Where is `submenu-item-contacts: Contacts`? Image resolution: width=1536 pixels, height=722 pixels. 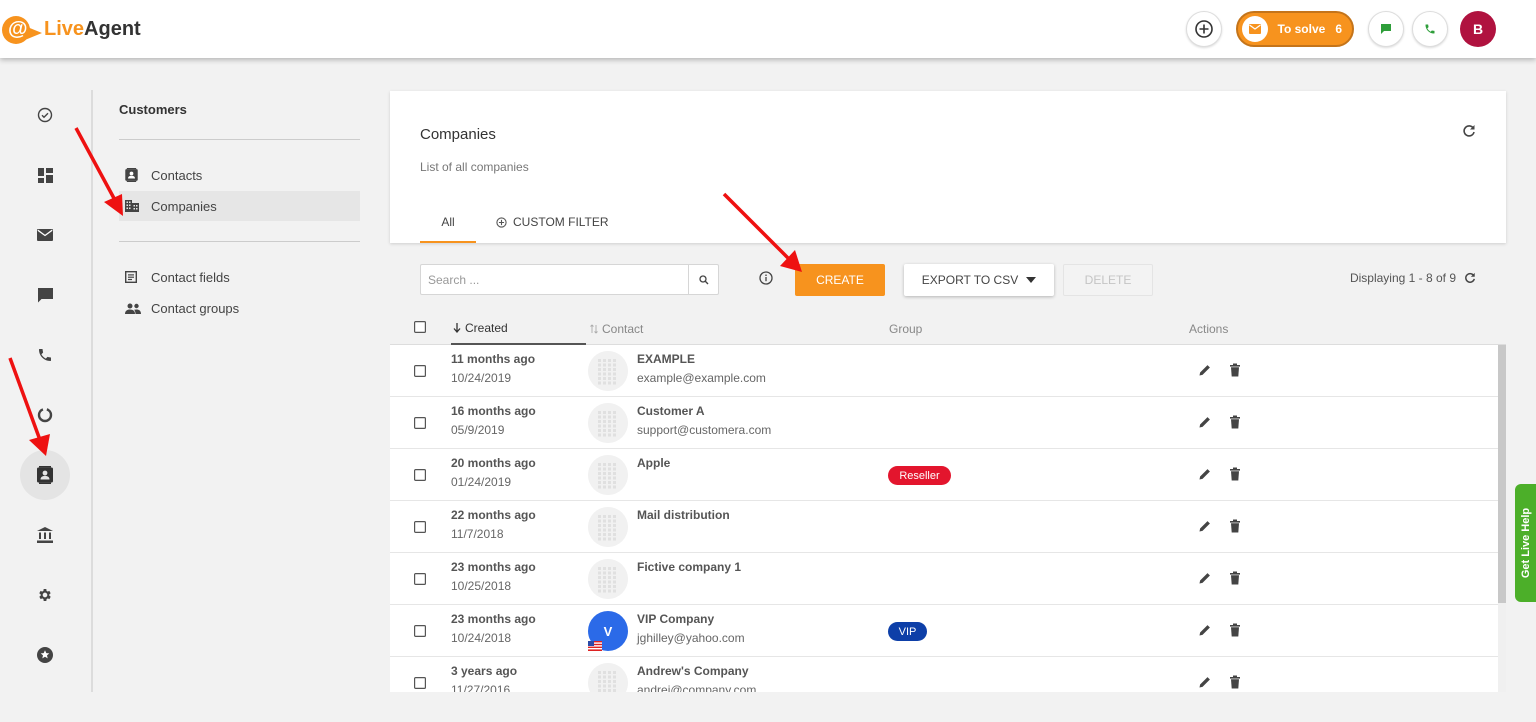 submenu-item-contacts: Contacts is located at coordinates (239, 175).